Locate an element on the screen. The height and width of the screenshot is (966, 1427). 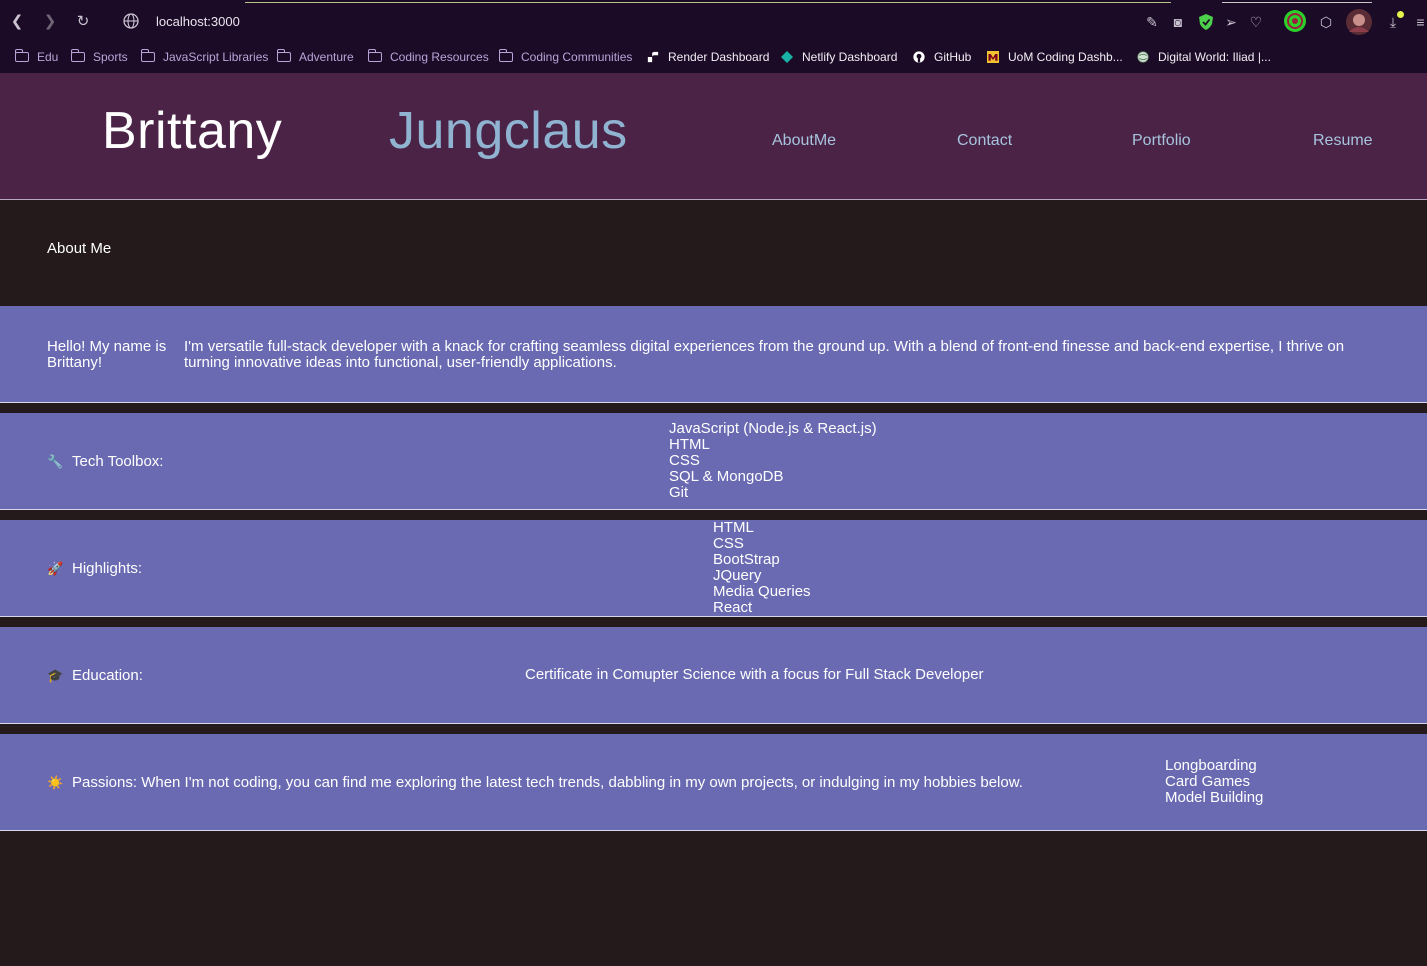
reload-icon: ↻ is located at coordinates (83, 22).